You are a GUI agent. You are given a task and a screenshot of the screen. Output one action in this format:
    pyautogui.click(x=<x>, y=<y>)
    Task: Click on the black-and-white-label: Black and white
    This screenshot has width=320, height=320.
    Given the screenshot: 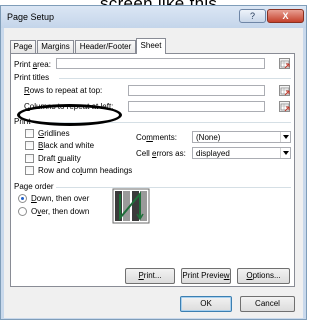 What is the action you would take?
    pyautogui.click(x=66, y=145)
    